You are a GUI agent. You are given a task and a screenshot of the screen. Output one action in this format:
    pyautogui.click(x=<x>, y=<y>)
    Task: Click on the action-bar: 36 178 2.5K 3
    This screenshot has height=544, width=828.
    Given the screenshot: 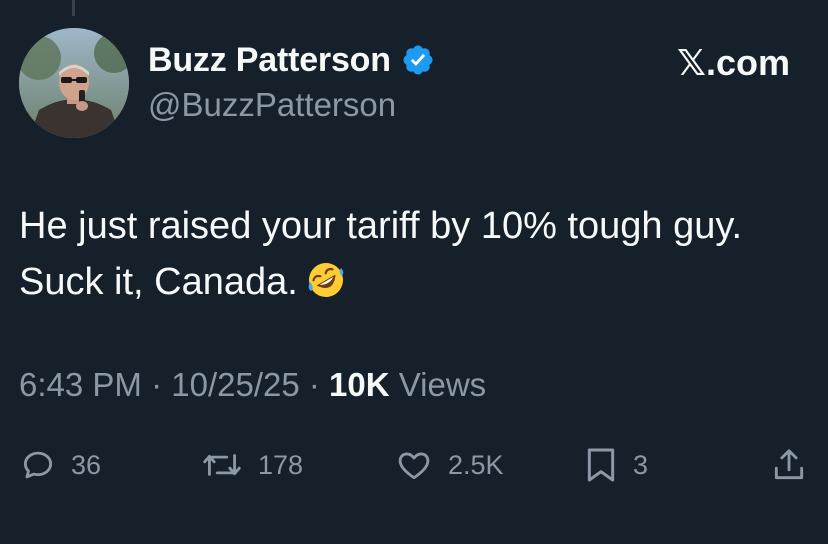 What is the action you would take?
    pyautogui.click(x=414, y=465)
    